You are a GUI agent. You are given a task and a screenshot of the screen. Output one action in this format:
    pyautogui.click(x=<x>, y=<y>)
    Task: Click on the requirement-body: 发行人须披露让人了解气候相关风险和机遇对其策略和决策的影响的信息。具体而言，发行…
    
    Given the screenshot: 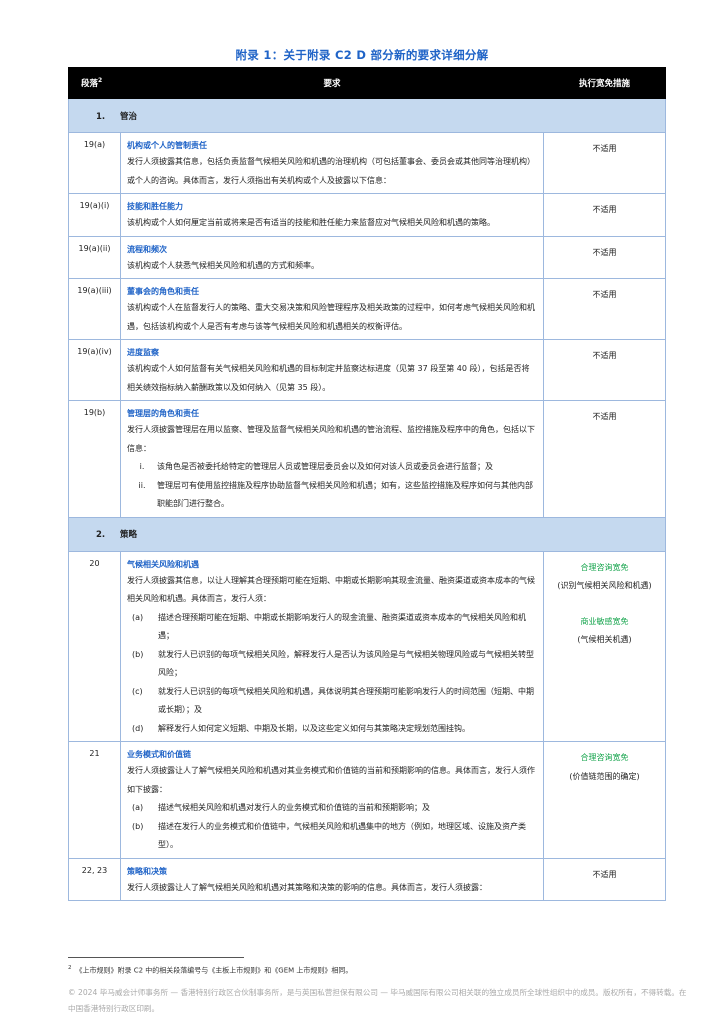 What is the action you would take?
    pyautogui.click(x=307, y=887)
    